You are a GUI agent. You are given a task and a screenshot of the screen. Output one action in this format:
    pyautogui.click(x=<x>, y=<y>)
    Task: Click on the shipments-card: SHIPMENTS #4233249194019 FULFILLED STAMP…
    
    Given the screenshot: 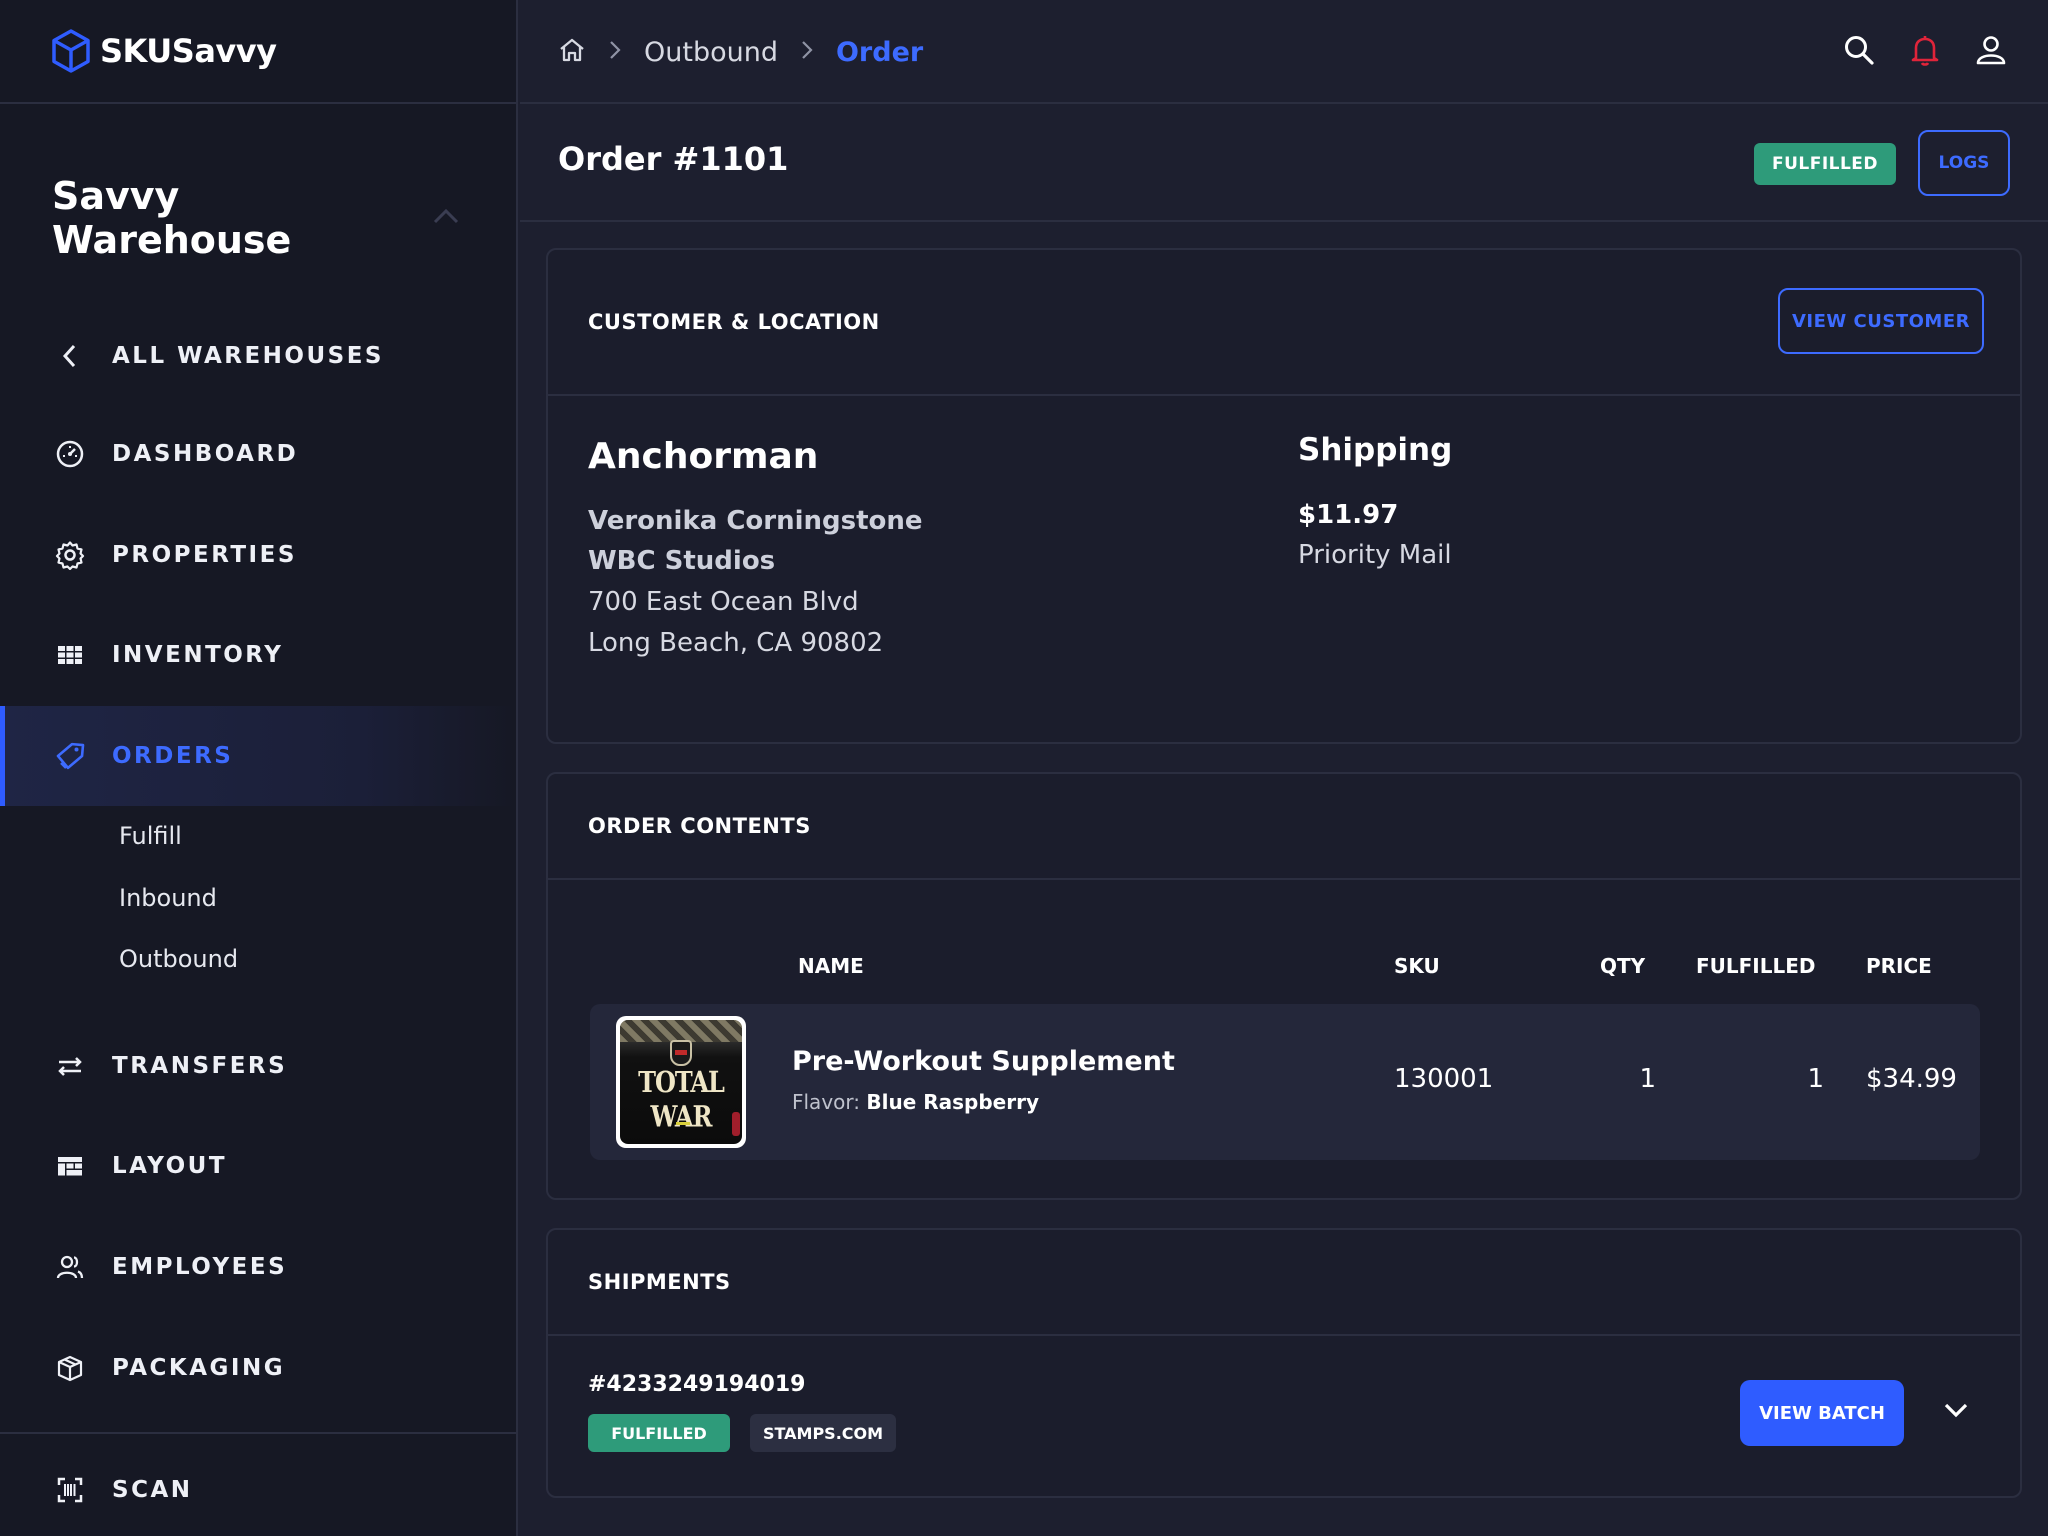 What is the action you would take?
    pyautogui.click(x=1284, y=1363)
    